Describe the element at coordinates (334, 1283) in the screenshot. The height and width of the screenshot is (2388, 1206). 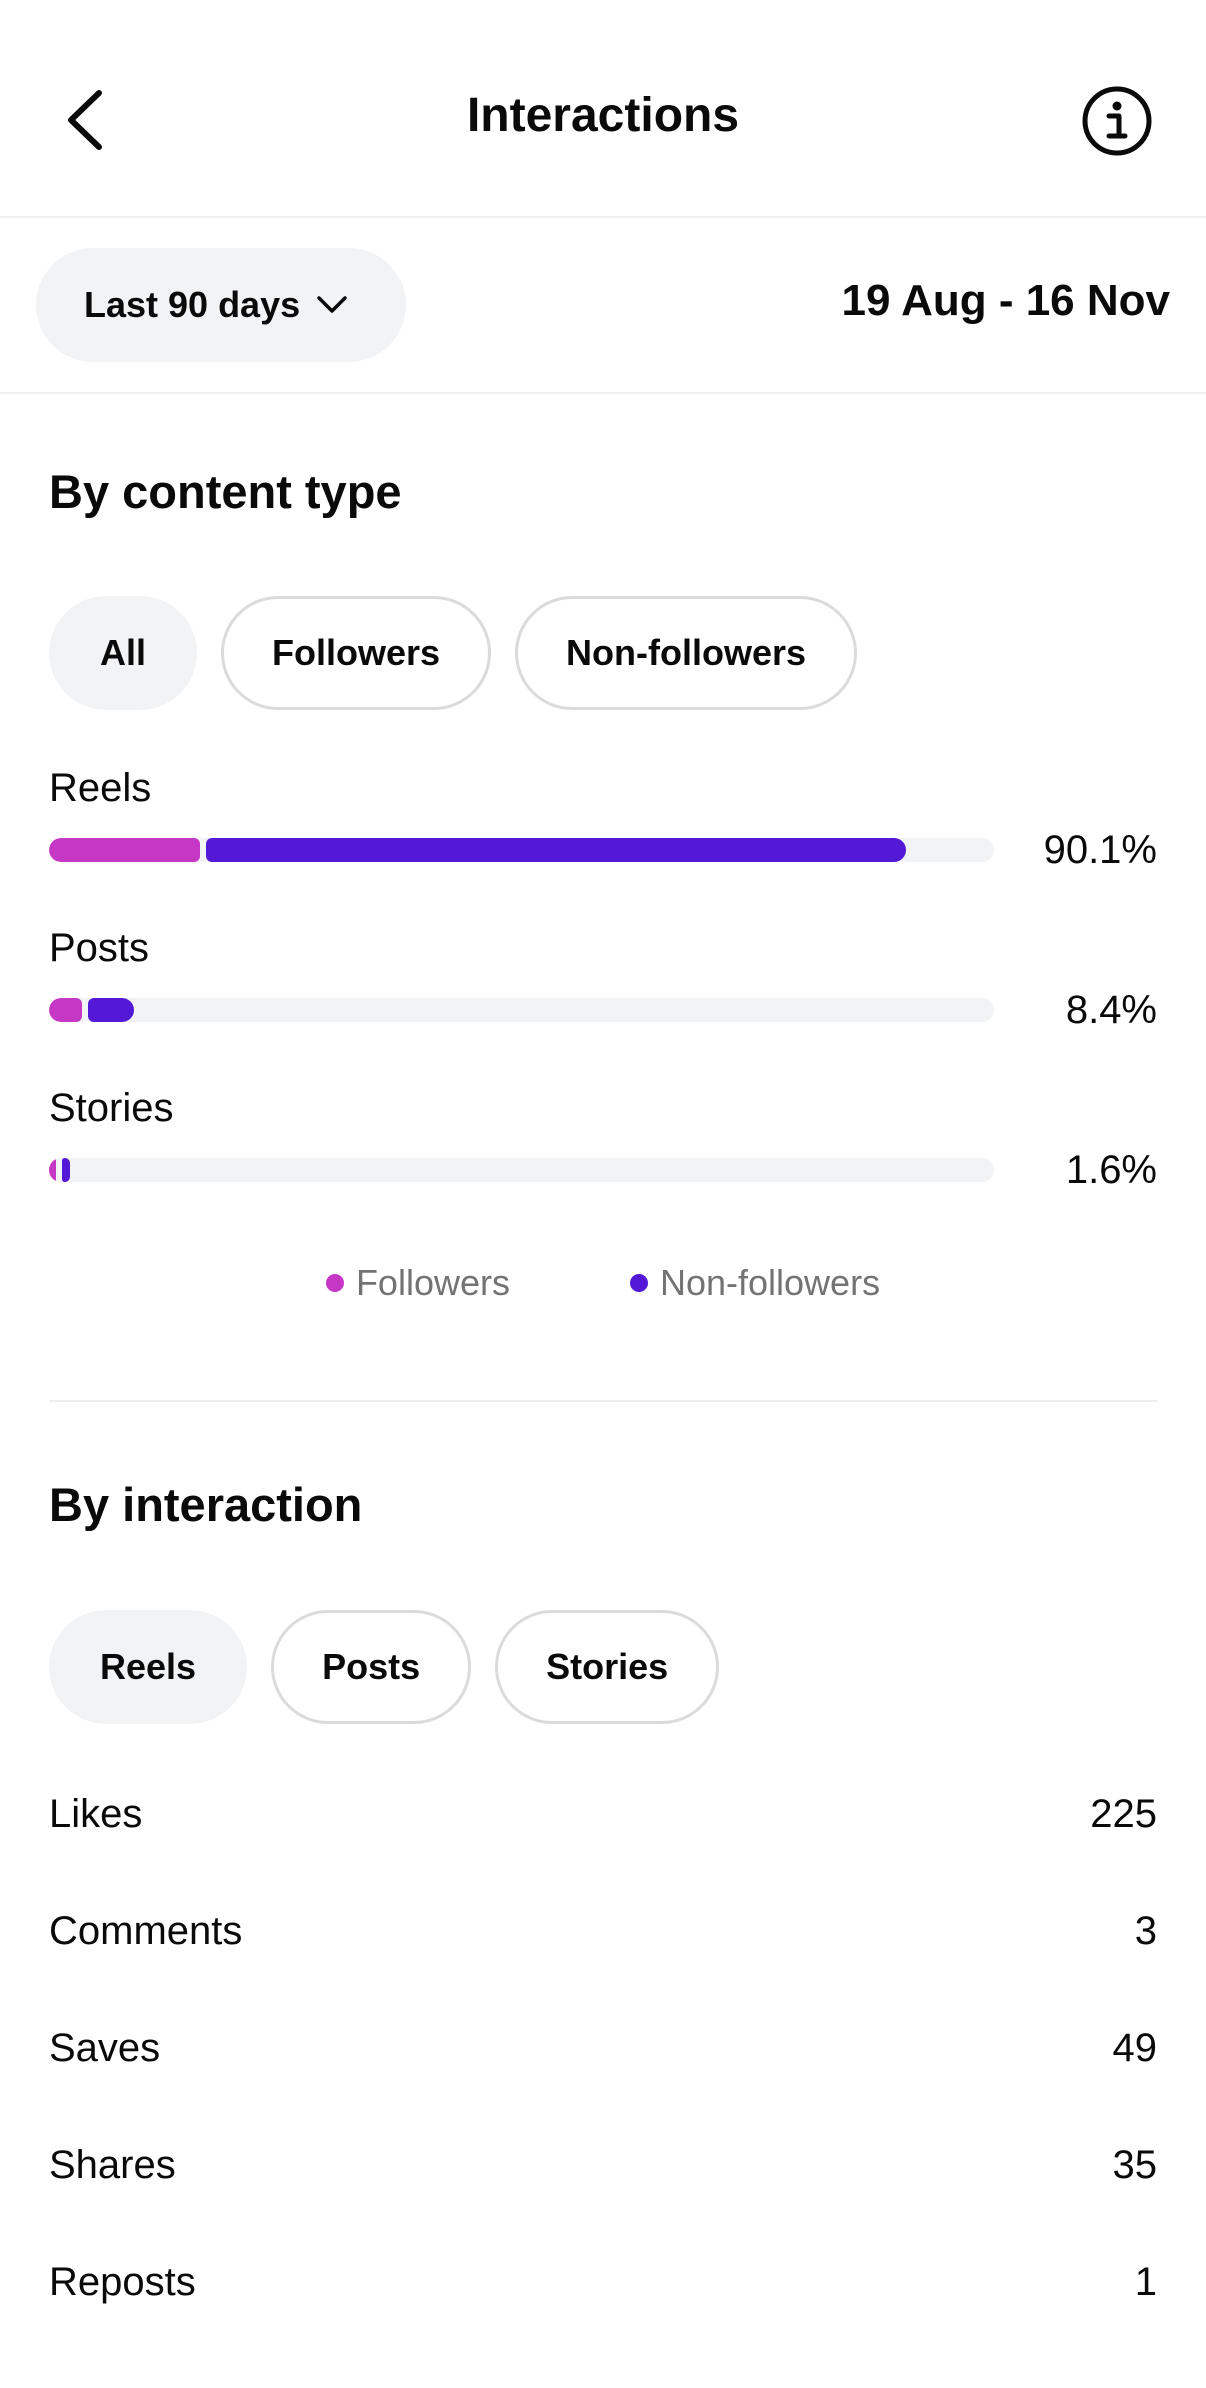
I see `followers-dot-icon` at that location.